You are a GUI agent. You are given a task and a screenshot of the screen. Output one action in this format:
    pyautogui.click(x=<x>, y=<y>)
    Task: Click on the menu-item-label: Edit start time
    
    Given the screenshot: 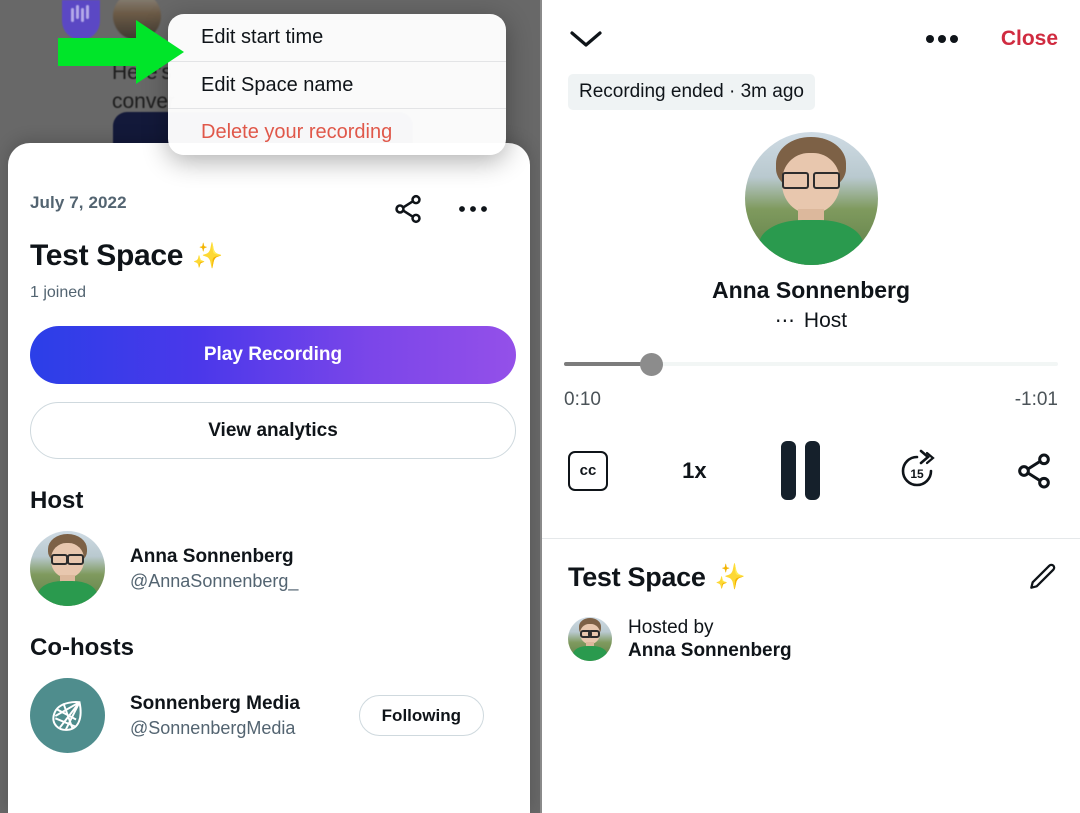 What is the action you would take?
    pyautogui.click(x=262, y=37)
    